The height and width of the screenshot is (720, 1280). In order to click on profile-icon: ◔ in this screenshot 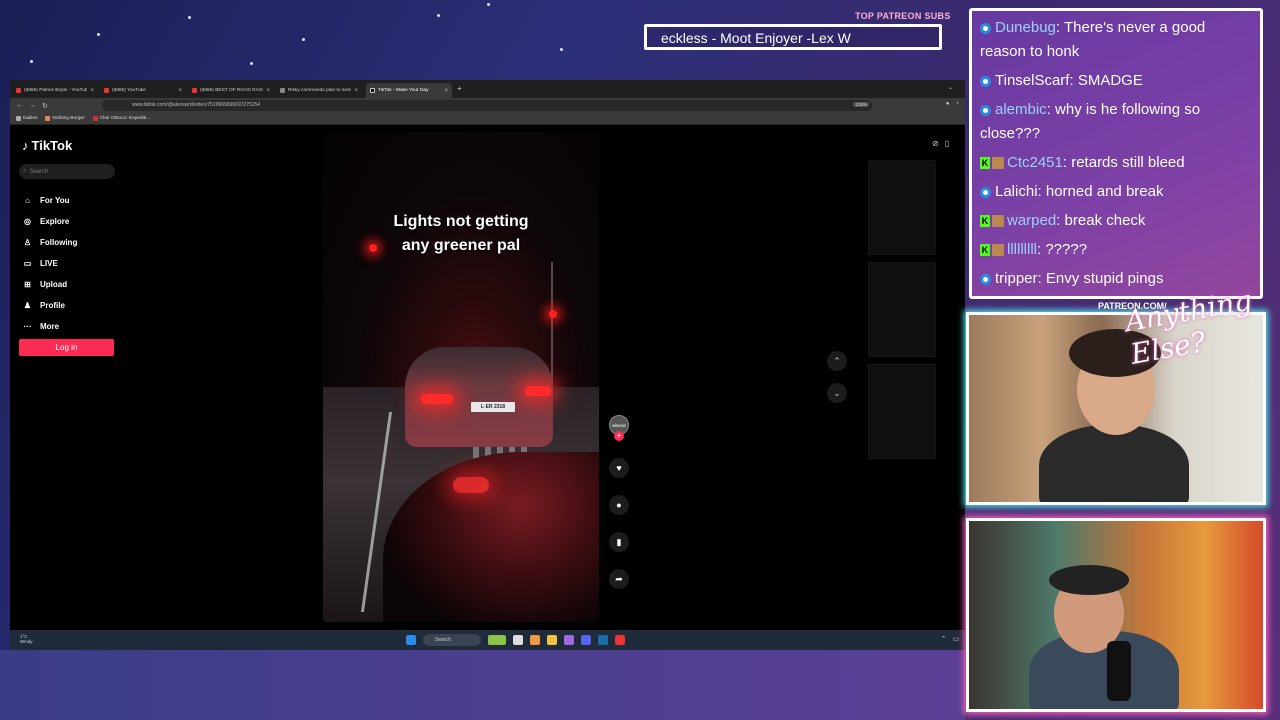, I will do `click(957, 104)`.